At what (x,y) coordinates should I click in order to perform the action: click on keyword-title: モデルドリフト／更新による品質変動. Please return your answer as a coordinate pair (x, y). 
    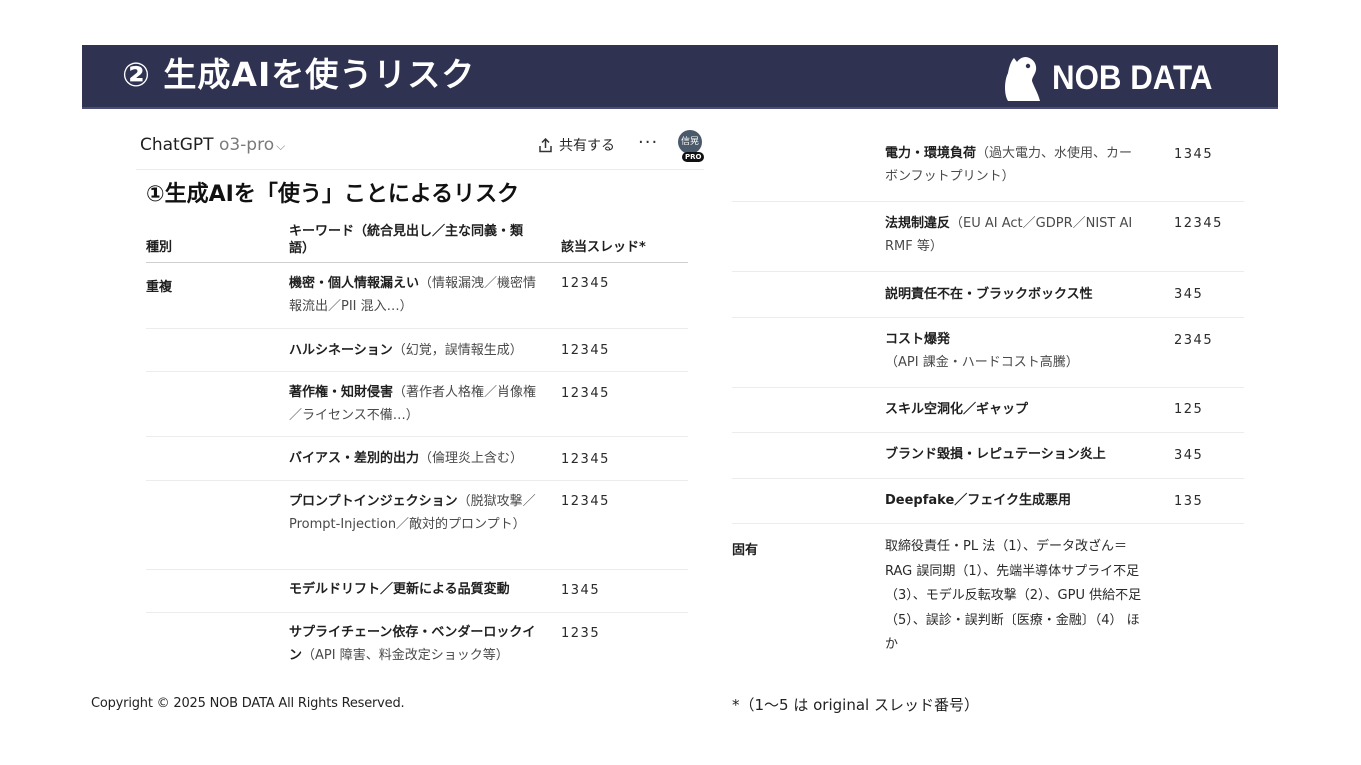
    Looking at the image, I should click on (399, 589).